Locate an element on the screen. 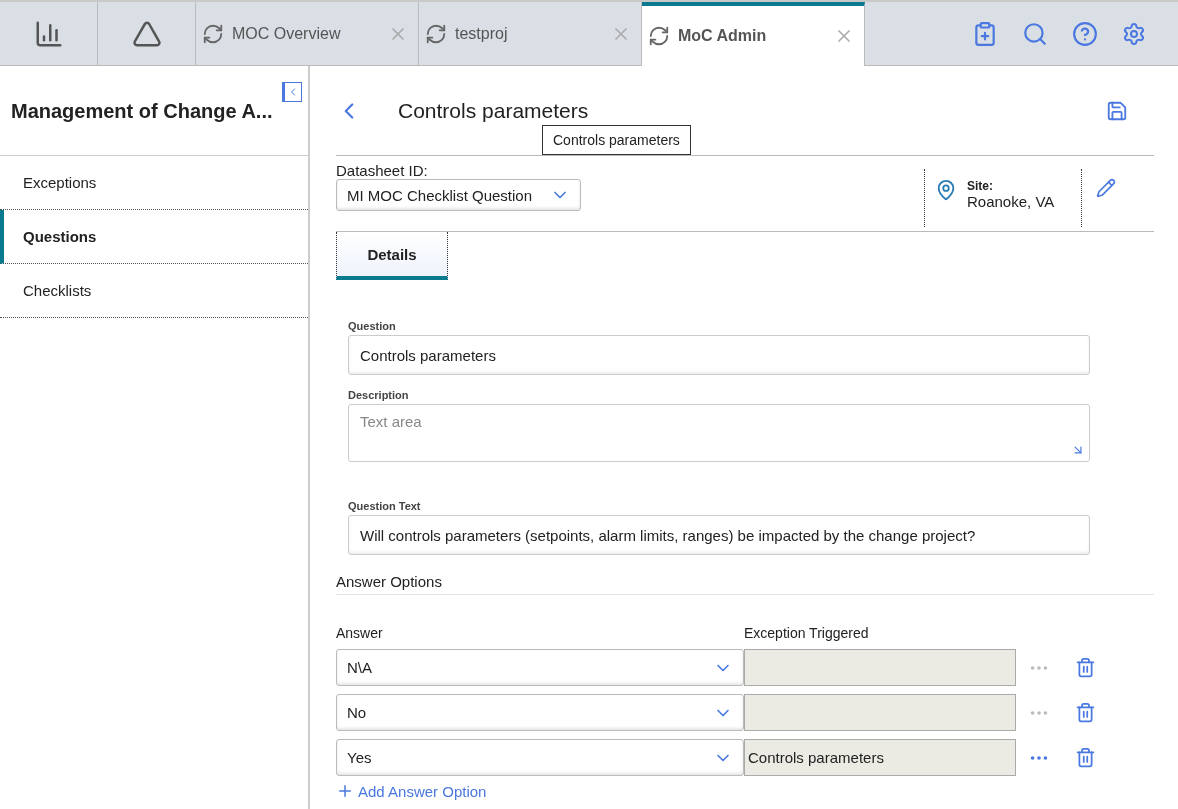 The height and width of the screenshot is (809, 1178). document-tab: MoC Admin is located at coordinates (753, 34).